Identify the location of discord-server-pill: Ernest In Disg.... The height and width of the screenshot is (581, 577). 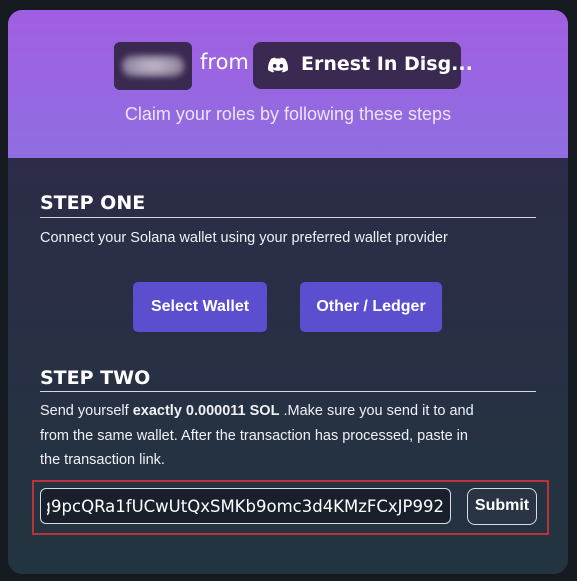
(363, 65).